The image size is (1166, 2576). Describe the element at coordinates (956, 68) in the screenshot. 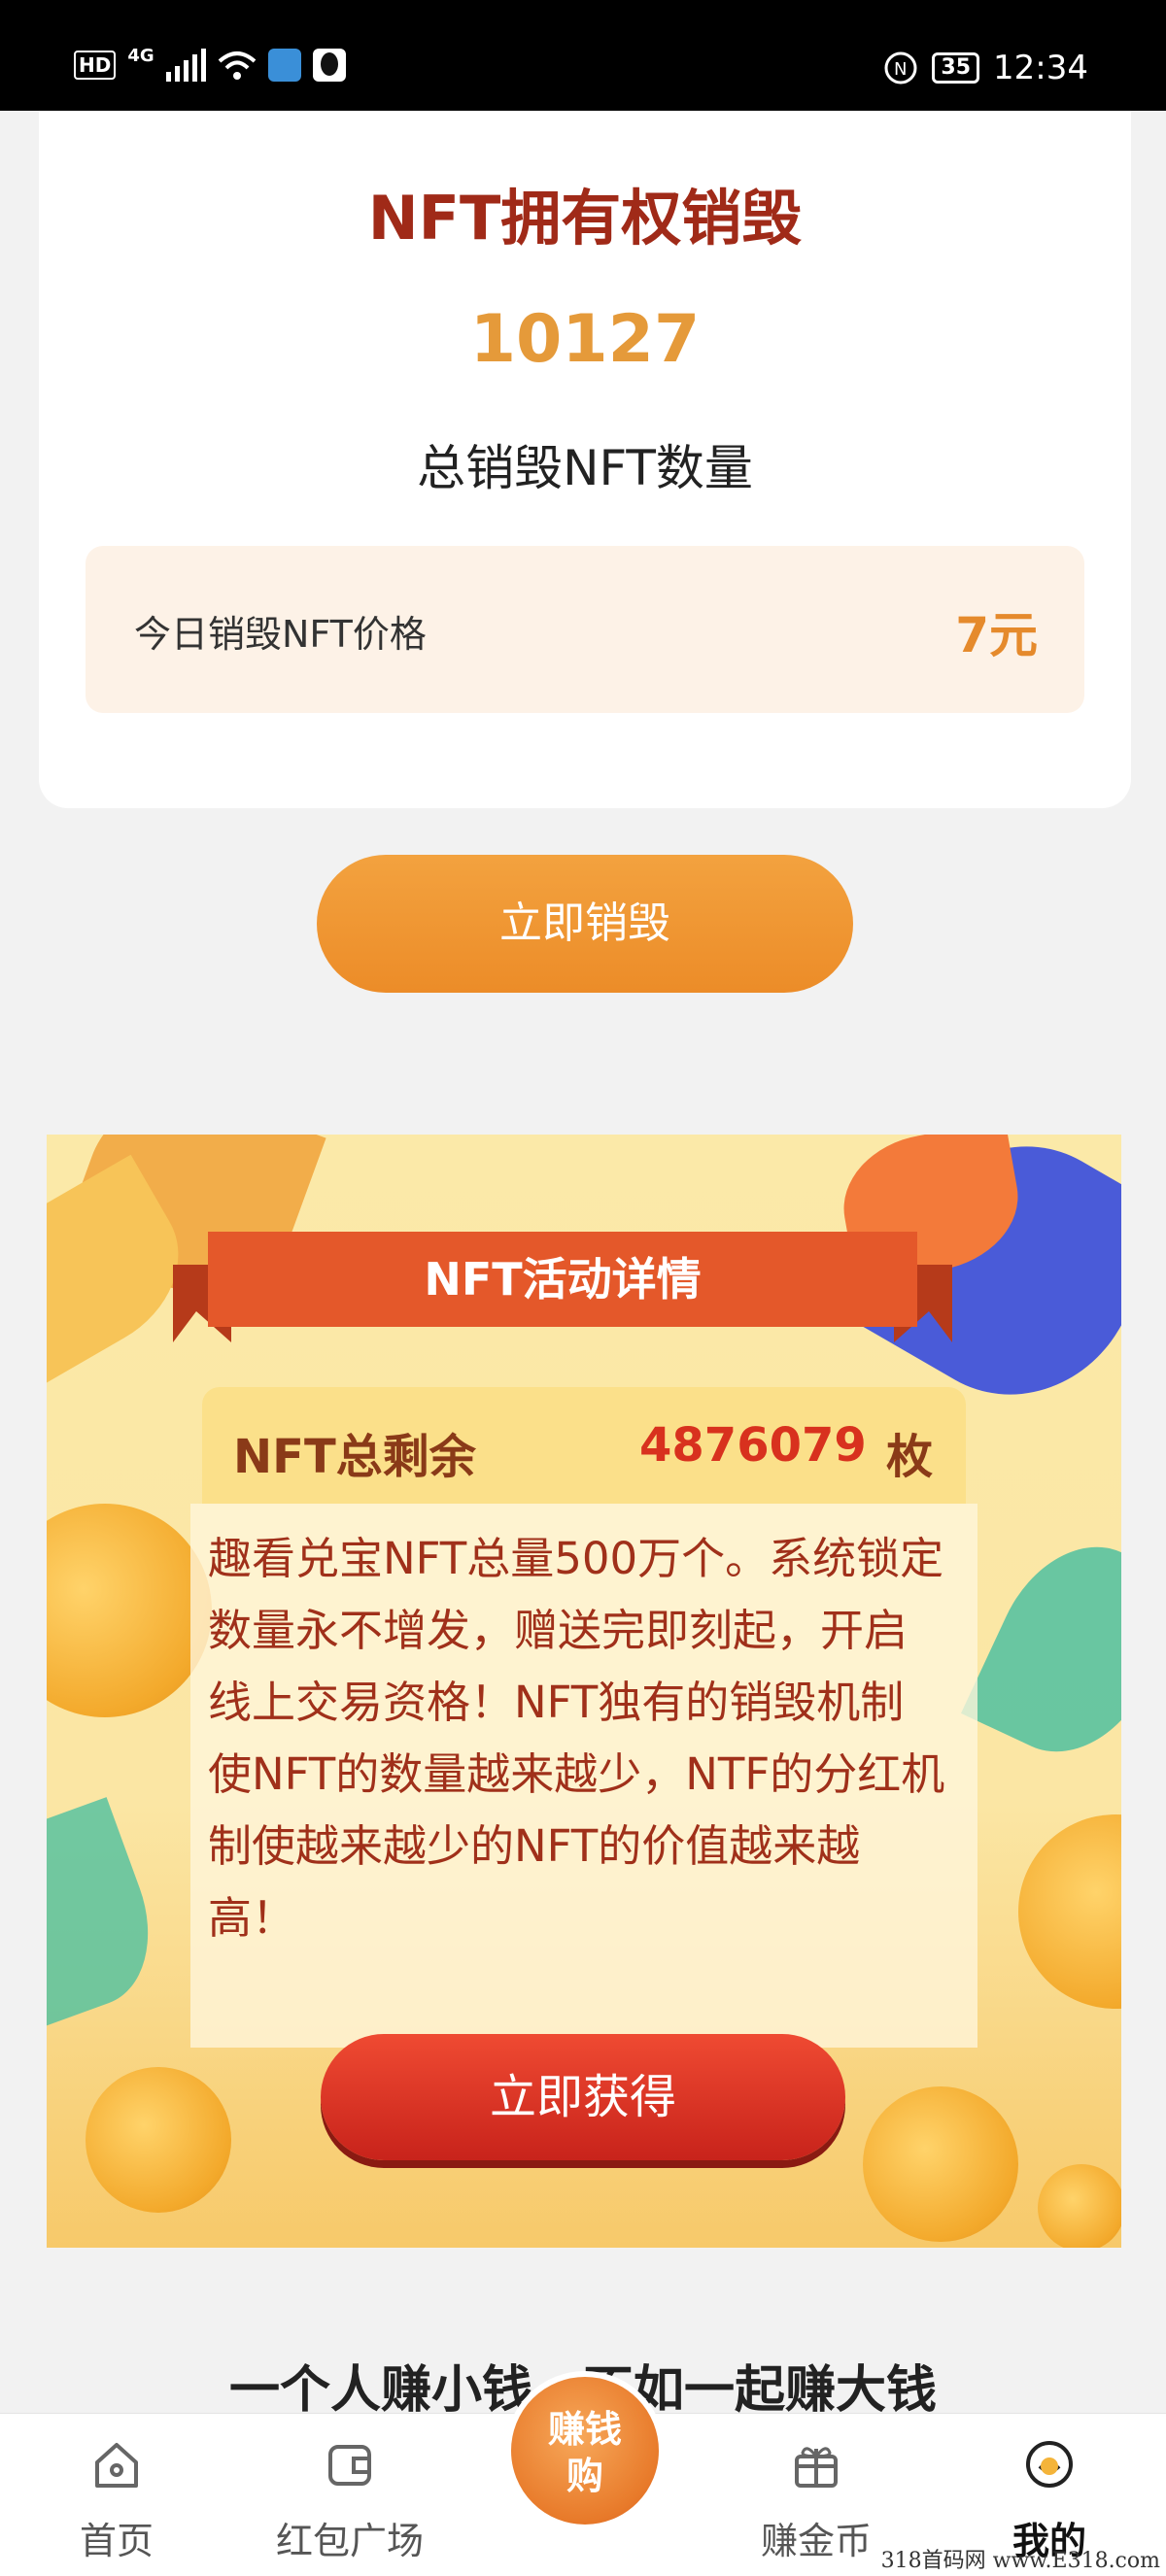

I see `battery-icon: 35` at that location.